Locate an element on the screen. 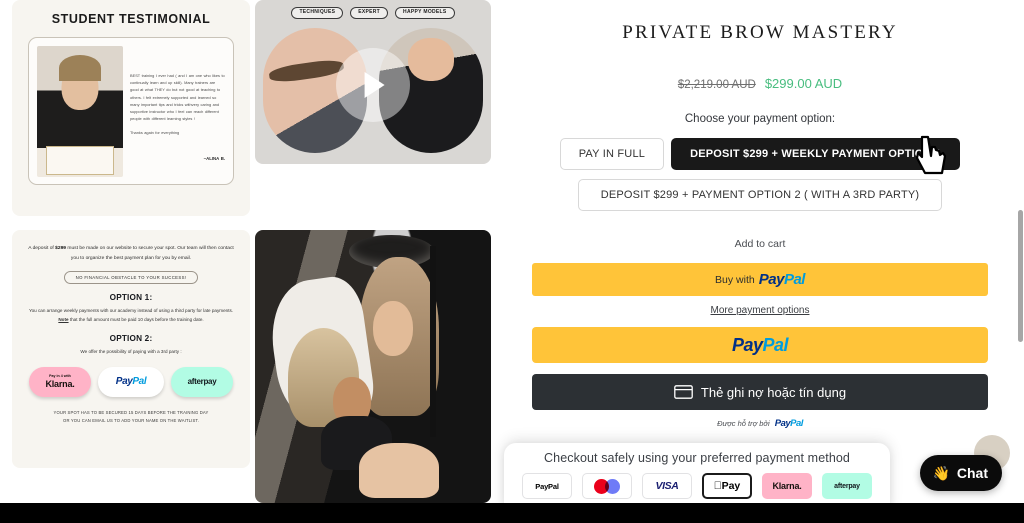 The image size is (1024, 523). mastercard-icon is located at coordinates (607, 486).